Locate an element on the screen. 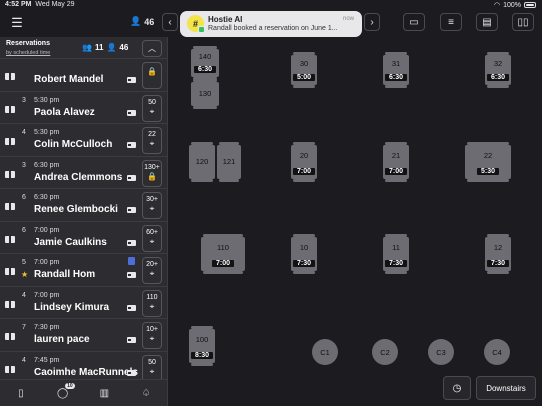 This screenshot has width=542, height=406. waitlist-button: ♤ is located at coordinates (146, 393).